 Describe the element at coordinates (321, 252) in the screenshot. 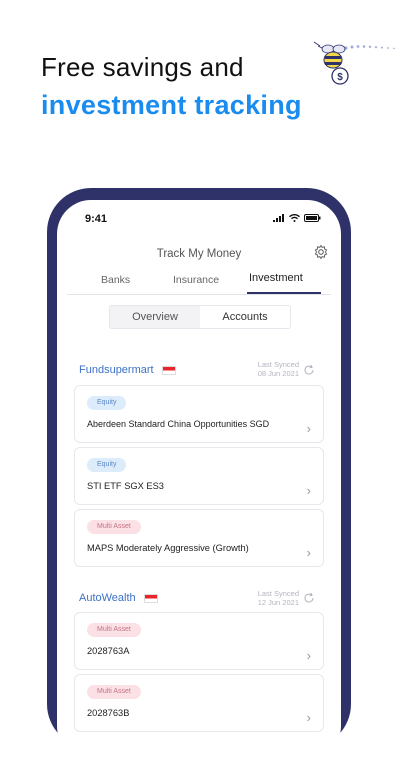

I see `gear-icon` at that location.